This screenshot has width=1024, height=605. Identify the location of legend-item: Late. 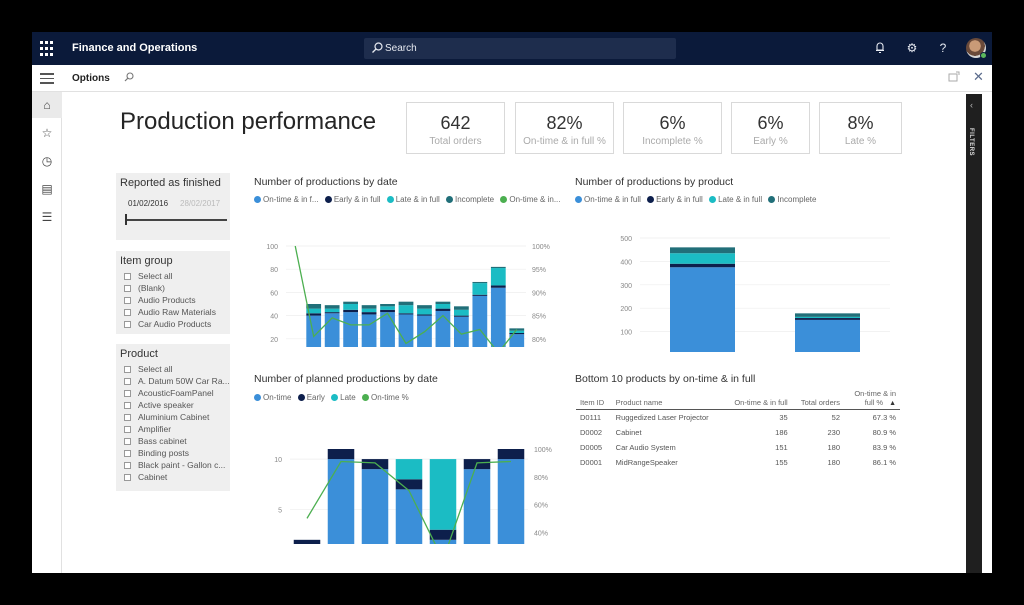
(343, 397).